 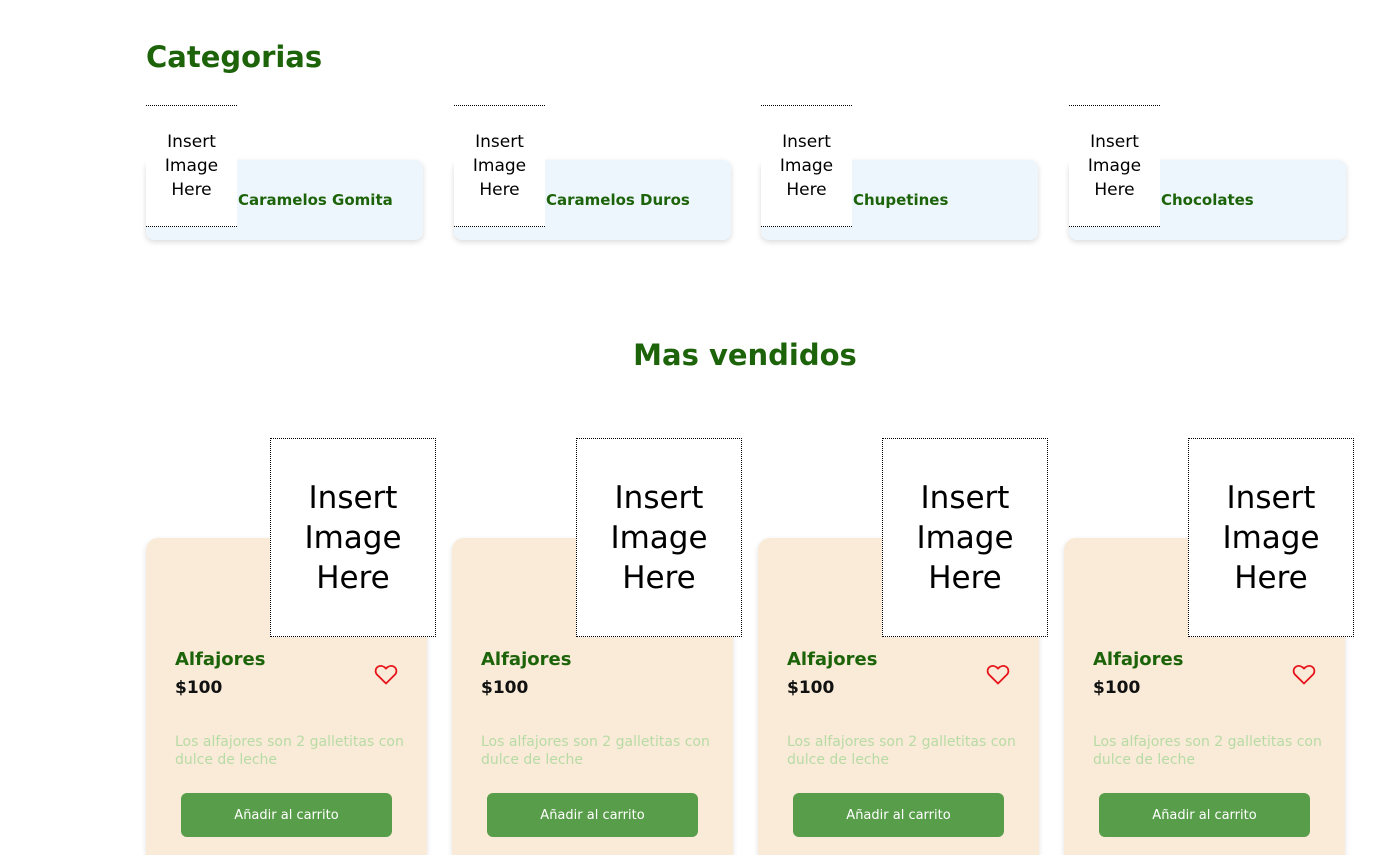 What do you see at coordinates (1207, 200) in the screenshot?
I see `category-label: Chocolates` at bounding box center [1207, 200].